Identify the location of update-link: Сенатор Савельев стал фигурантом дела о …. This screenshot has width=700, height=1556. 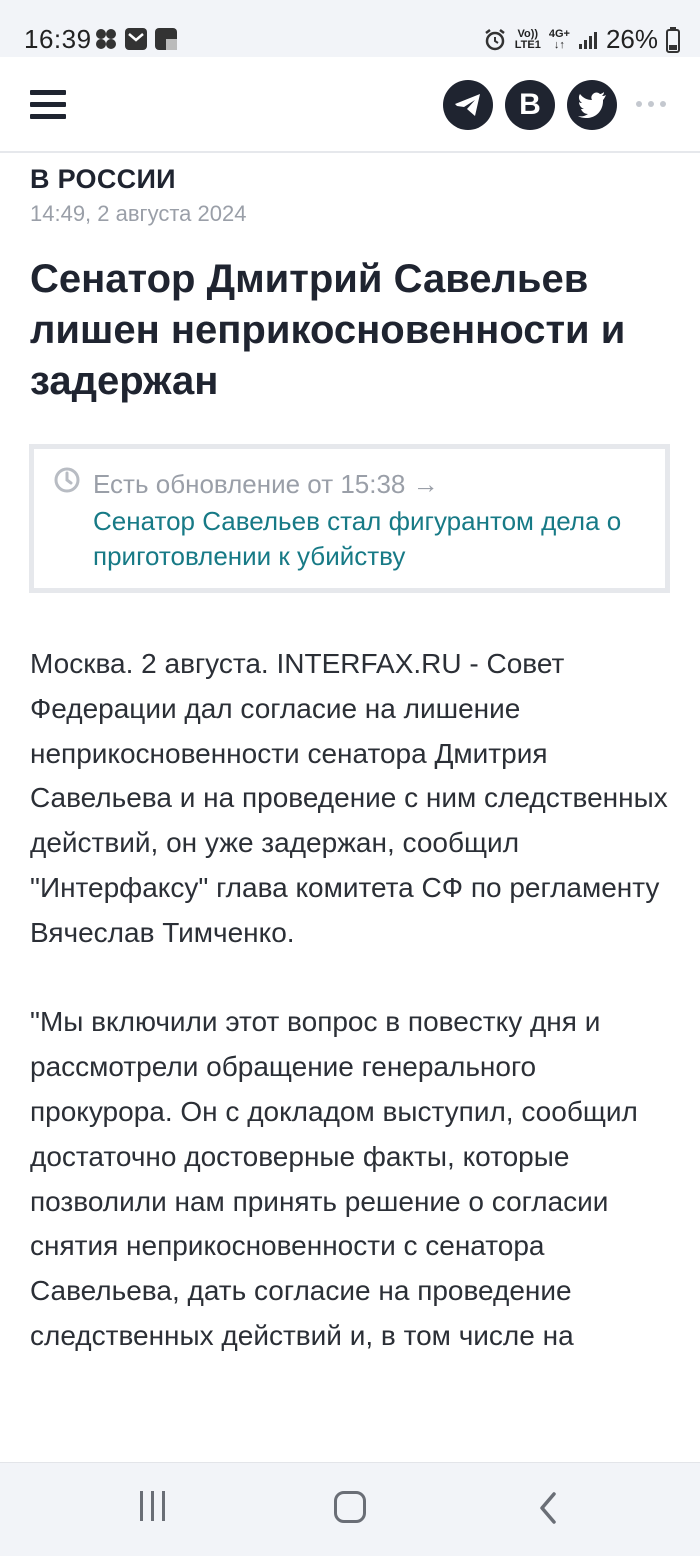
(363, 539).